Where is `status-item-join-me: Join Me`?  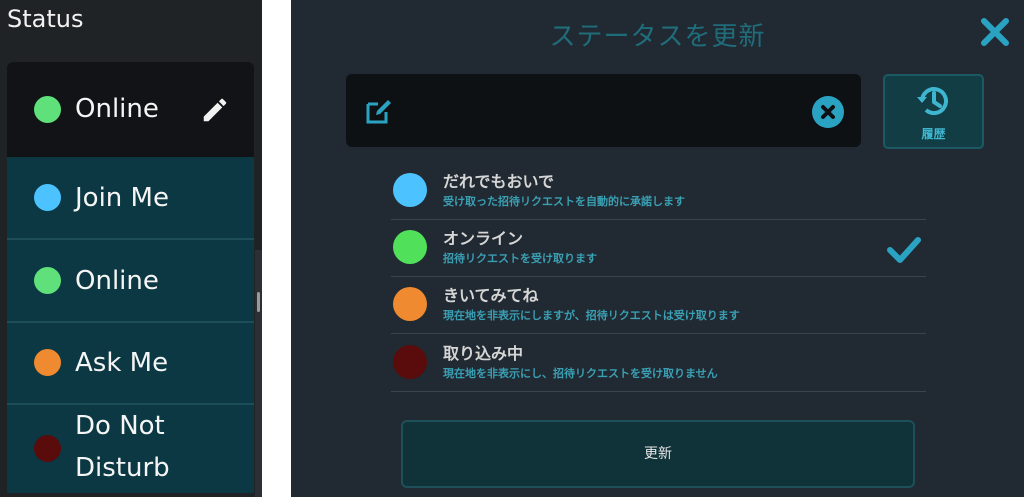
status-item-join-me: Join Me is located at coordinates (130, 198).